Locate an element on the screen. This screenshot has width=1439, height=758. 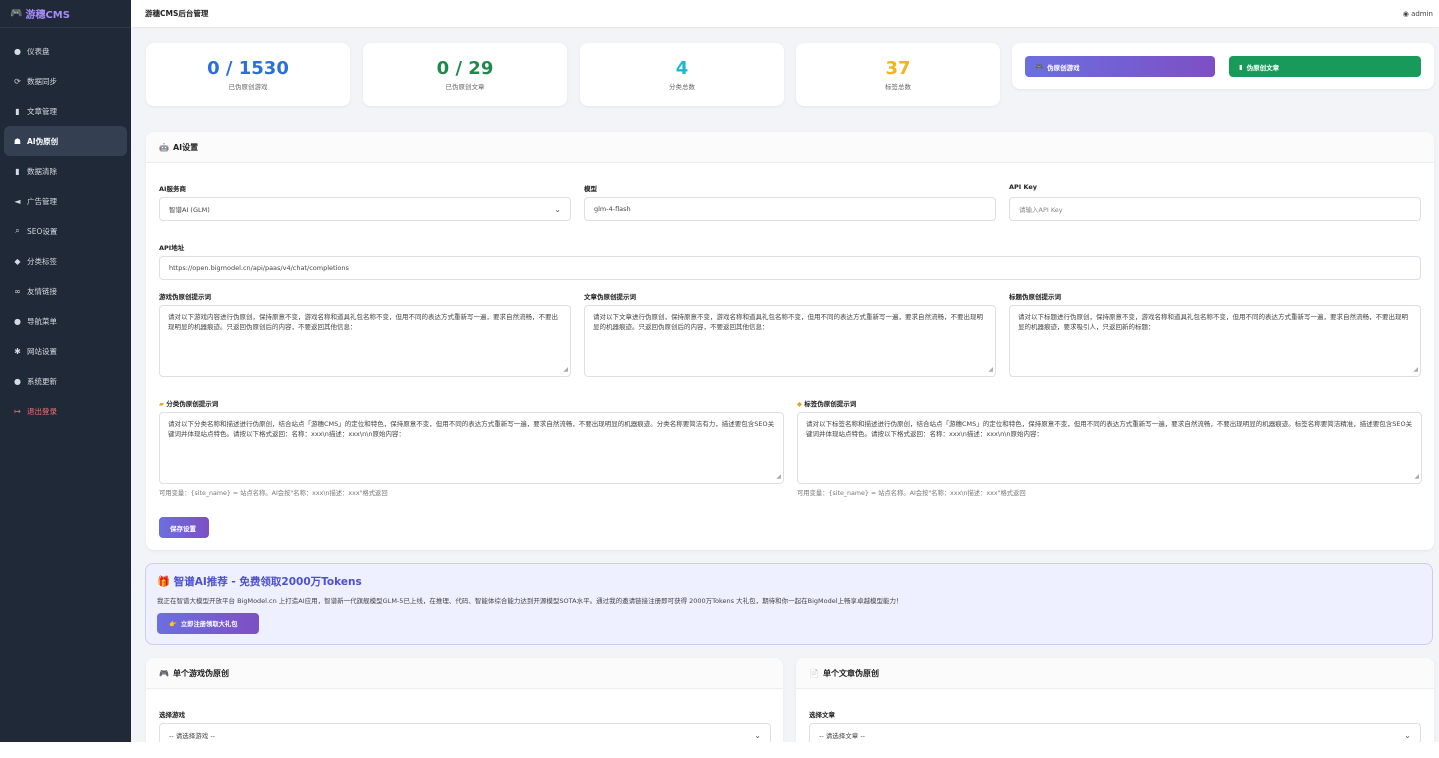
sidebar-item-11: ● 系统更新 is located at coordinates (65, 381).